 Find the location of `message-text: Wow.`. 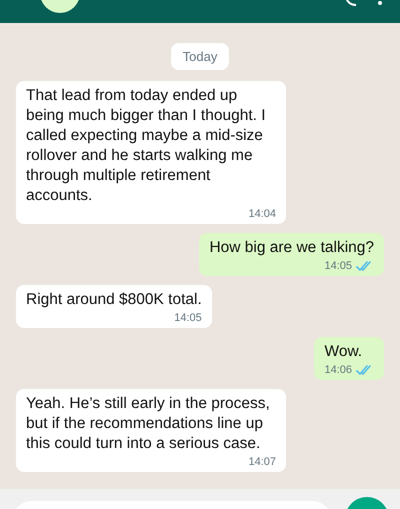

message-text: Wow. is located at coordinates (344, 352).